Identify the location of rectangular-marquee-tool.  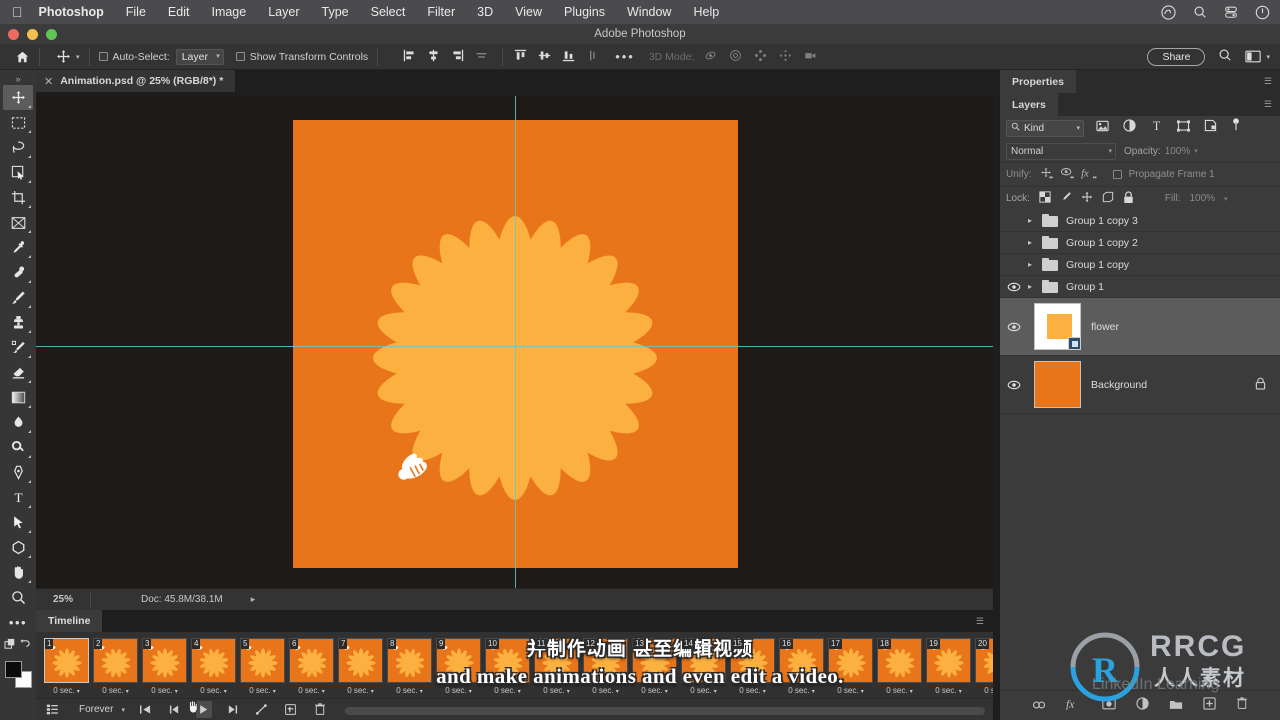
(18, 122).